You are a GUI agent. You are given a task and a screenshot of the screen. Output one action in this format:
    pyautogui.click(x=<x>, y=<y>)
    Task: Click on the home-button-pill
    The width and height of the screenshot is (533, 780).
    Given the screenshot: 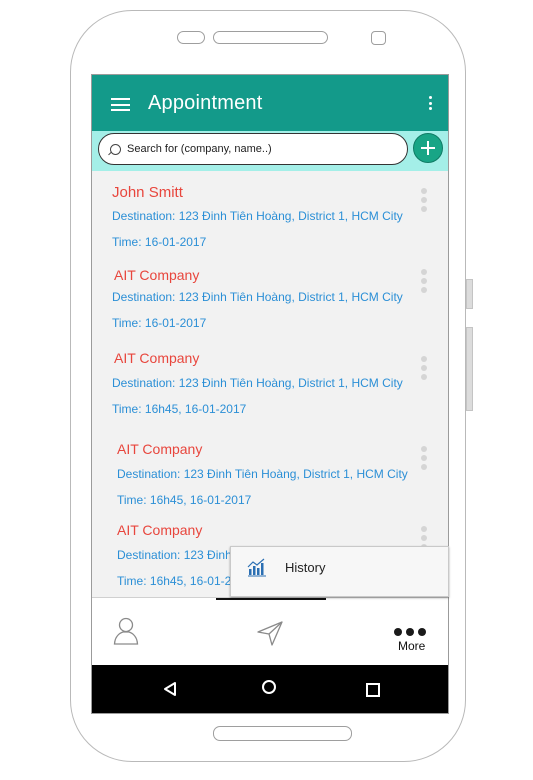 What is the action you would take?
    pyautogui.click(x=282, y=733)
    